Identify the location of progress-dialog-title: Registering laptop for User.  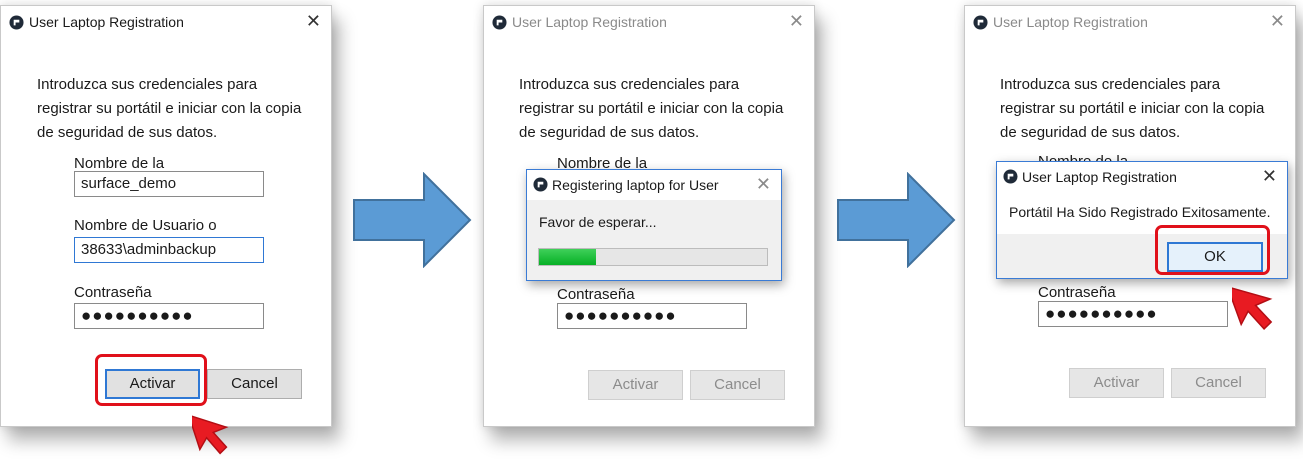
(635, 185).